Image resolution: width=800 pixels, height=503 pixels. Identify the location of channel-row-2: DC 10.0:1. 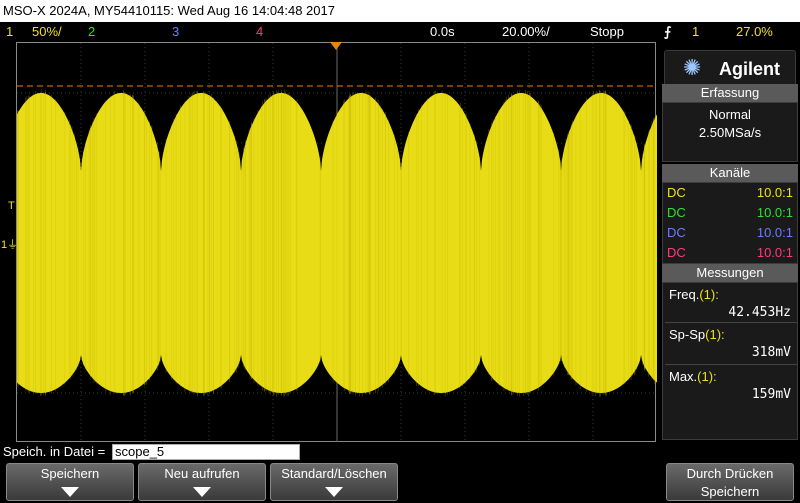
(731, 213).